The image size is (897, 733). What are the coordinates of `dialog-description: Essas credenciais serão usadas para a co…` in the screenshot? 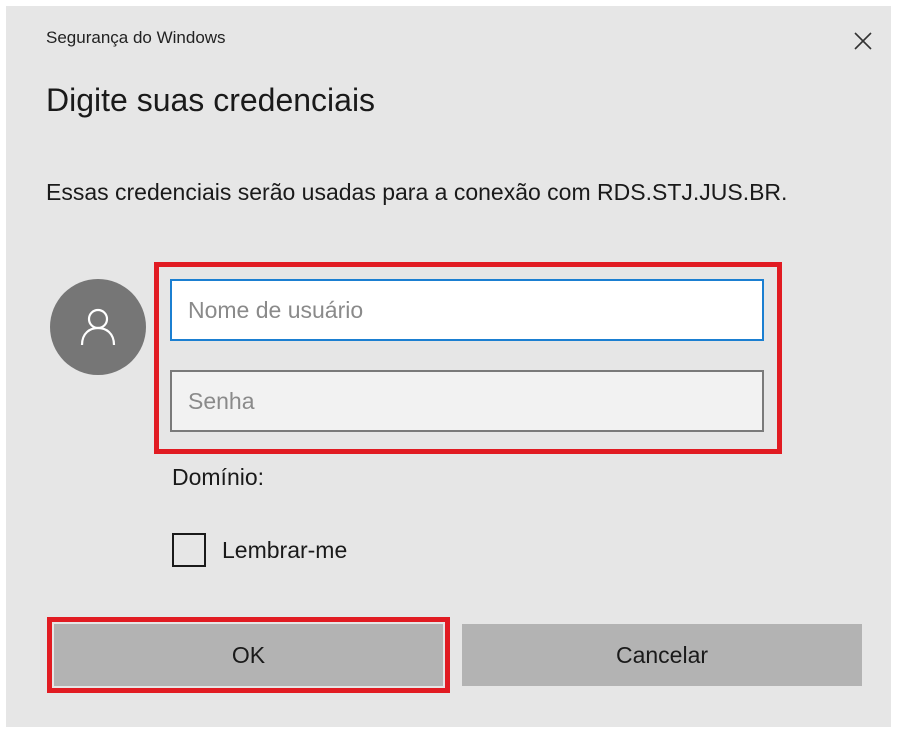 It's located at (417, 192).